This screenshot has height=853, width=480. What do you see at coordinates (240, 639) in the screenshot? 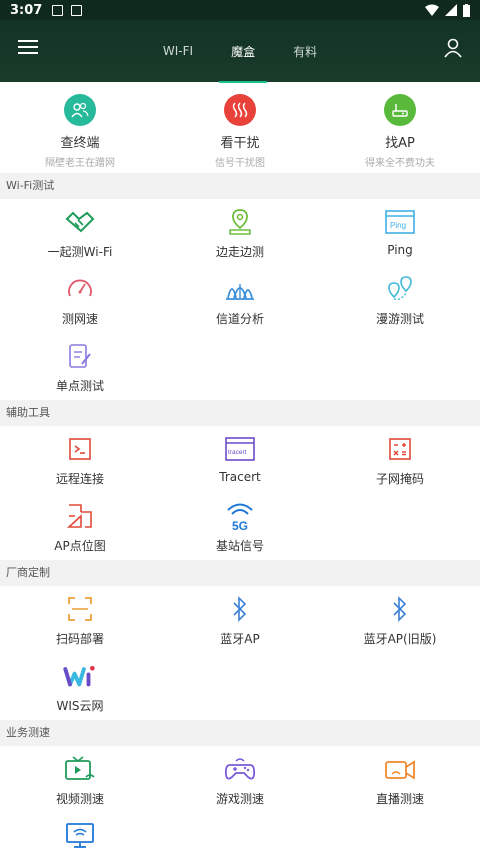
I see `bluetooth-ap-label: 蓝牙AP` at bounding box center [240, 639].